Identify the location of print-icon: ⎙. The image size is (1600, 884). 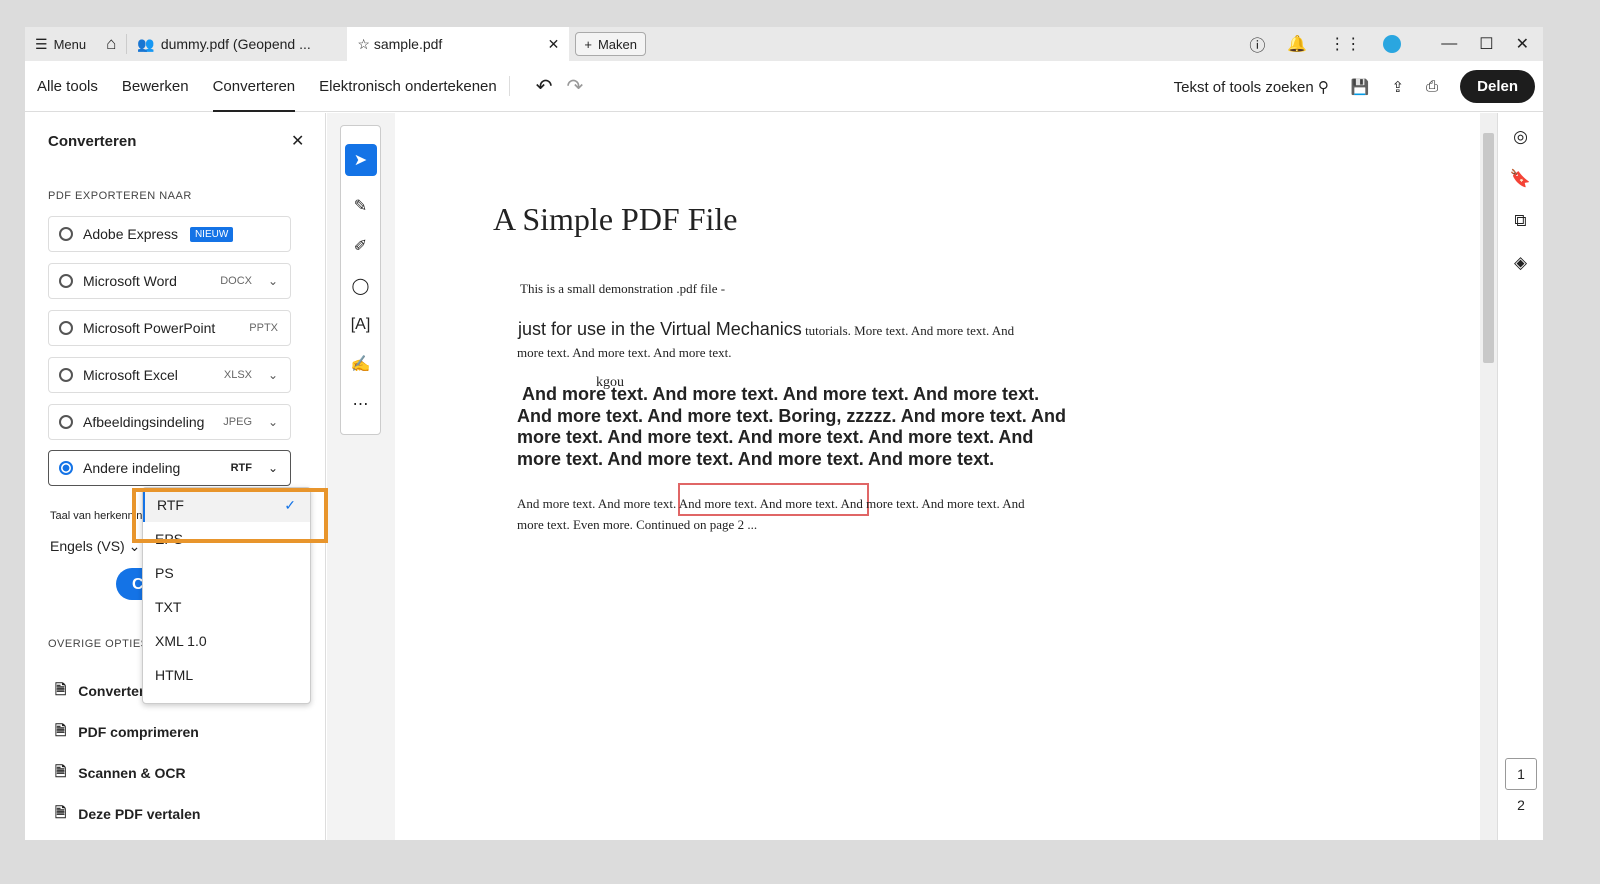
(1432, 86).